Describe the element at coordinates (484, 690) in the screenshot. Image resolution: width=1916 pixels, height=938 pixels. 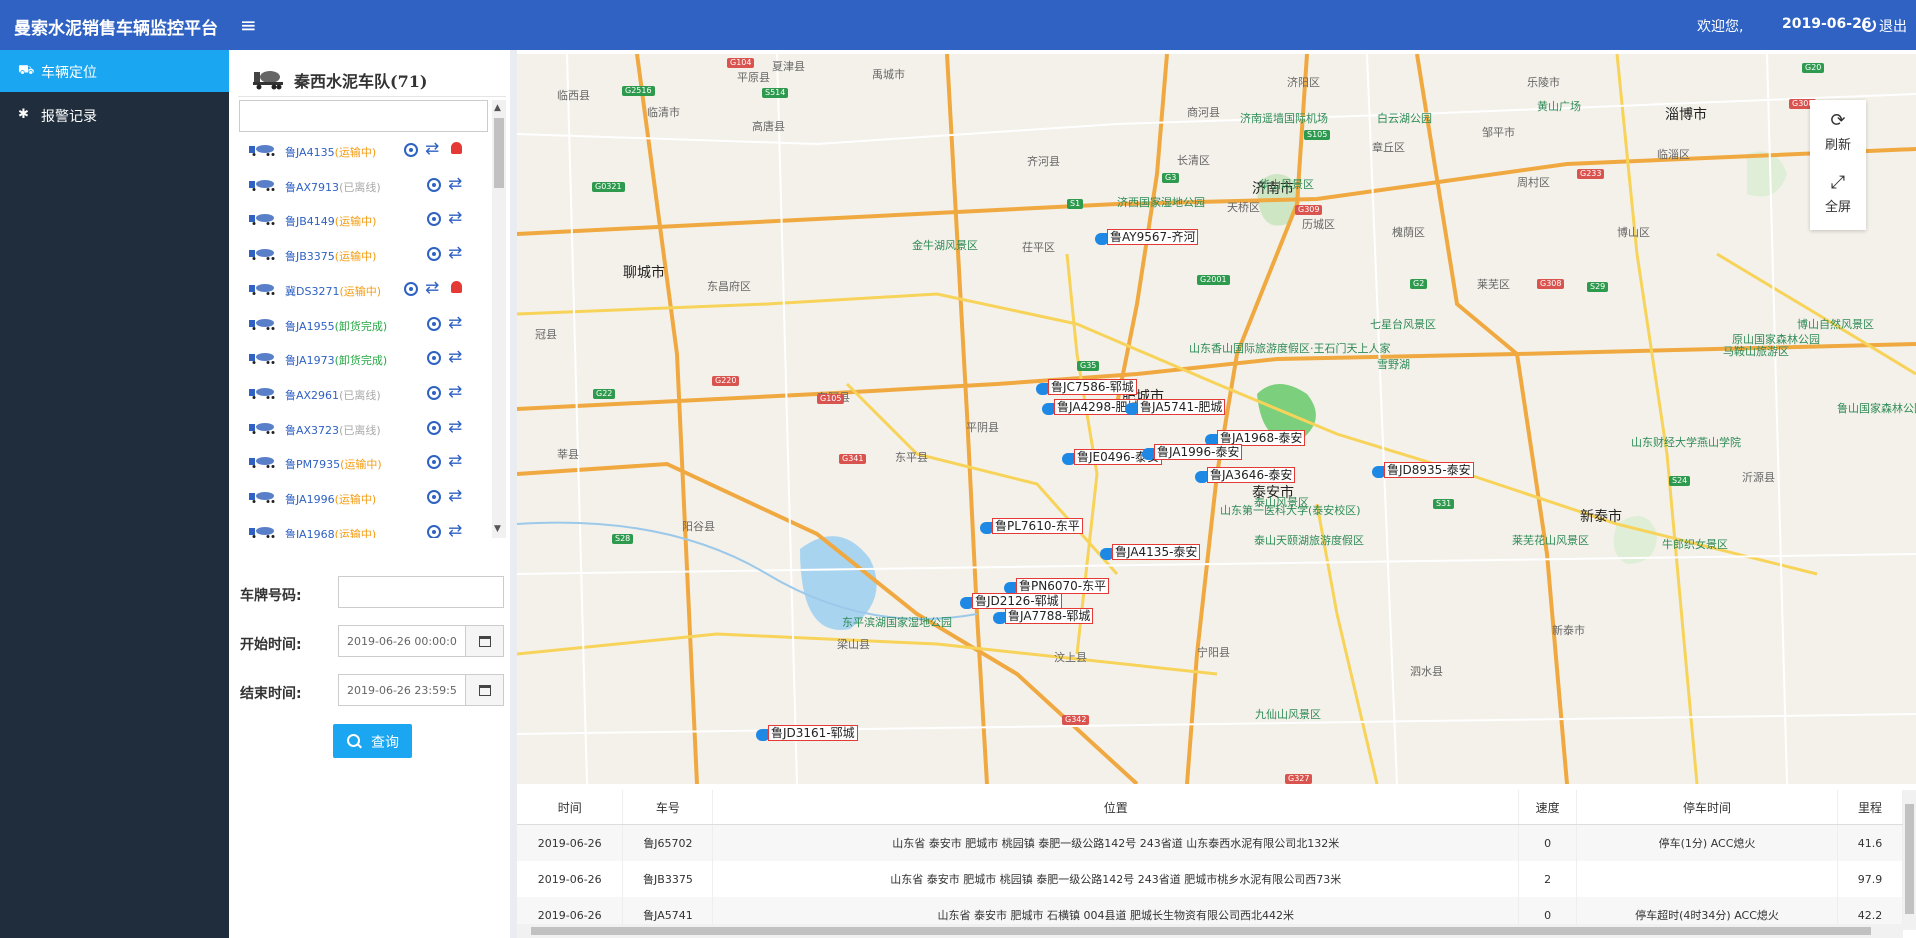
I see `end-calendar-button` at that location.